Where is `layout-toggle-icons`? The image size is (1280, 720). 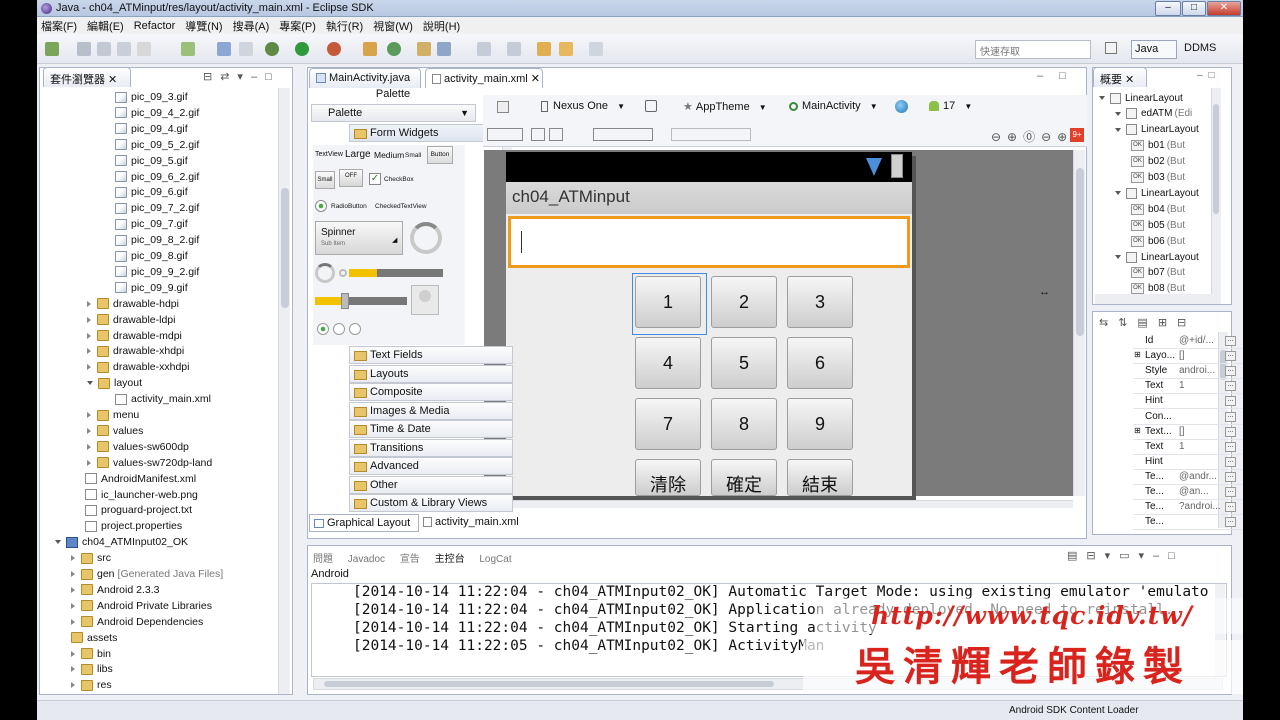
layout-toggle-icons is located at coordinates (505, 134).